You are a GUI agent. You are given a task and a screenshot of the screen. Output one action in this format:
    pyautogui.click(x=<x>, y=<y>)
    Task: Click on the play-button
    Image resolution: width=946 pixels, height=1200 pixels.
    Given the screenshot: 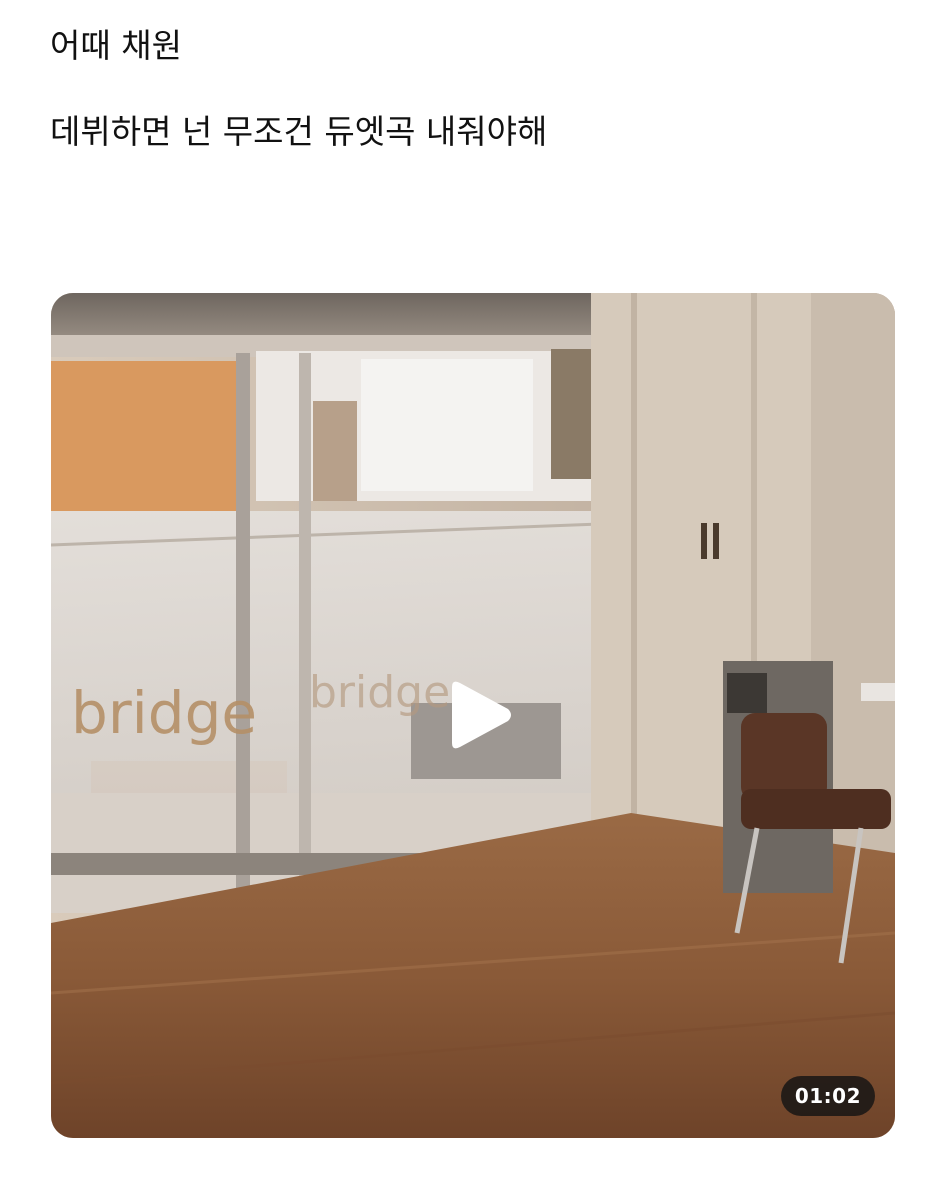 What is the action you would take?
    pyautogui.click(x=479, y=715)
    